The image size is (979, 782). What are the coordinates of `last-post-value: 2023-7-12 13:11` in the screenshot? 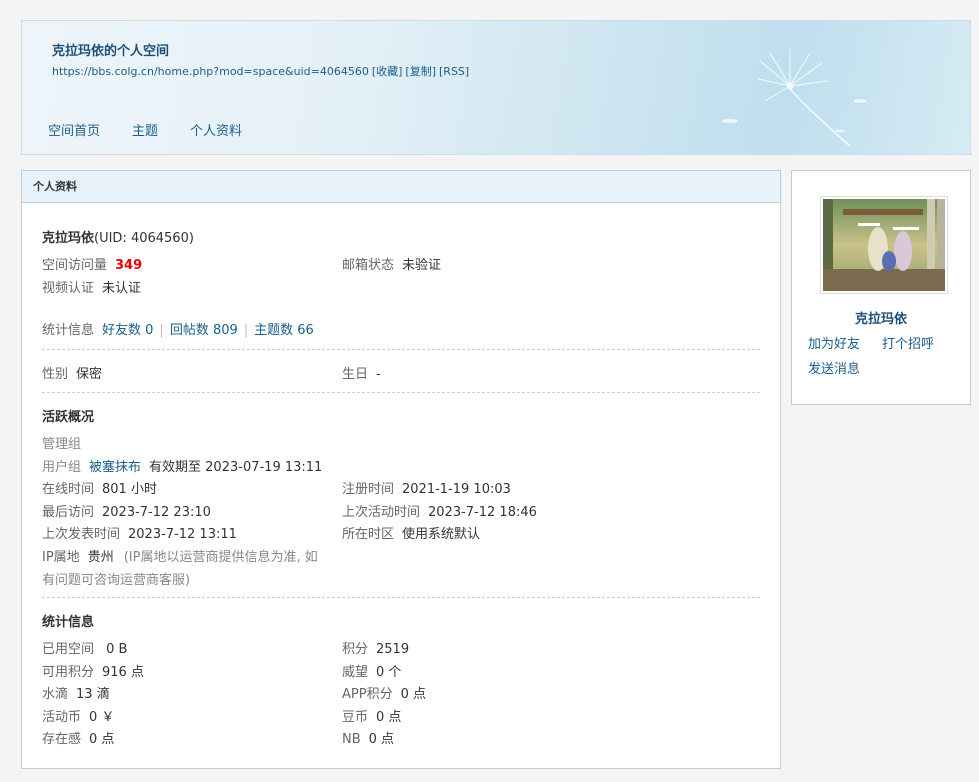 It's located at (182, 534).